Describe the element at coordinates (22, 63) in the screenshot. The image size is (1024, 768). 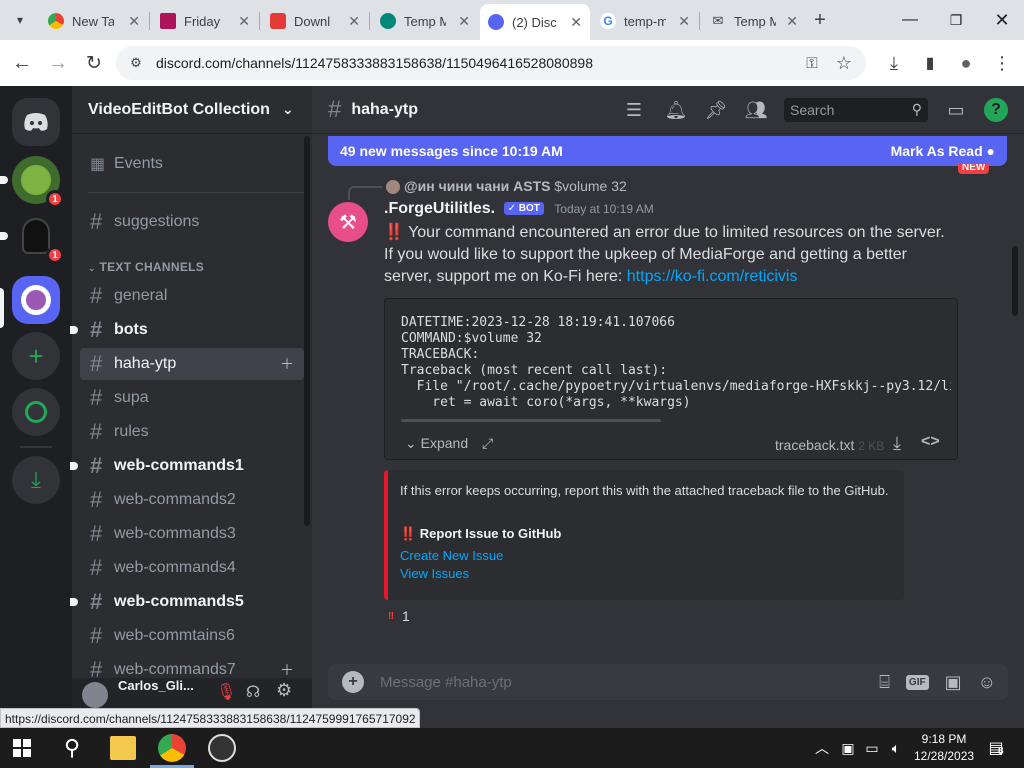
I see `back-icon: ←` at that location.